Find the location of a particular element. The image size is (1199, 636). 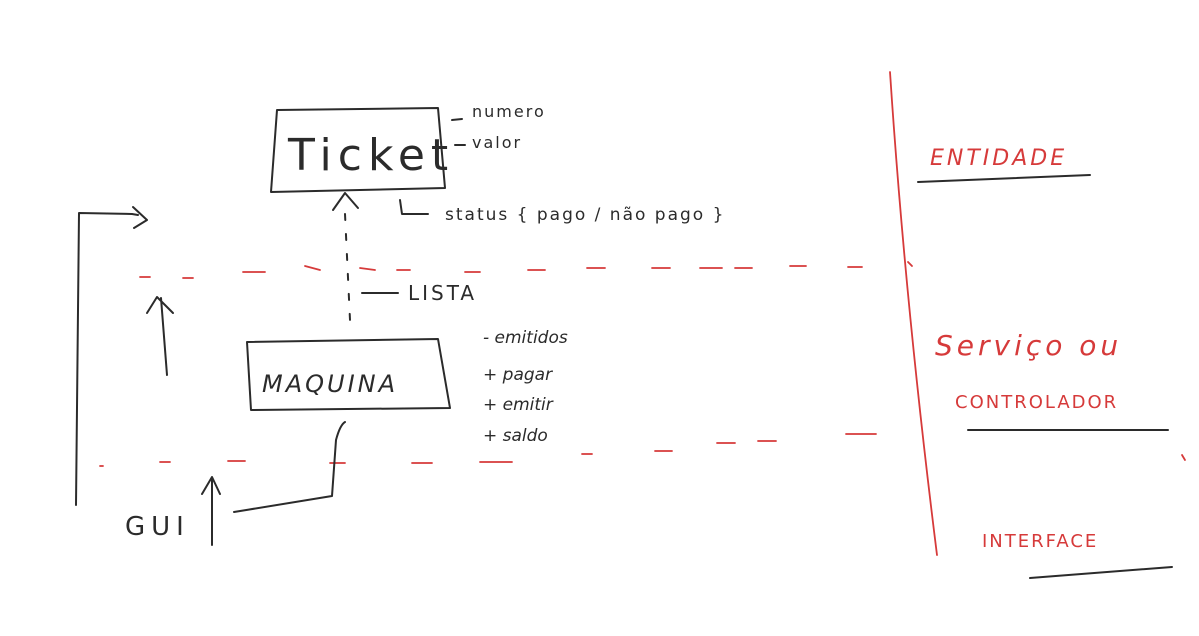

maquina-member-emitir: + emitir is located at coordinates (518, 405).